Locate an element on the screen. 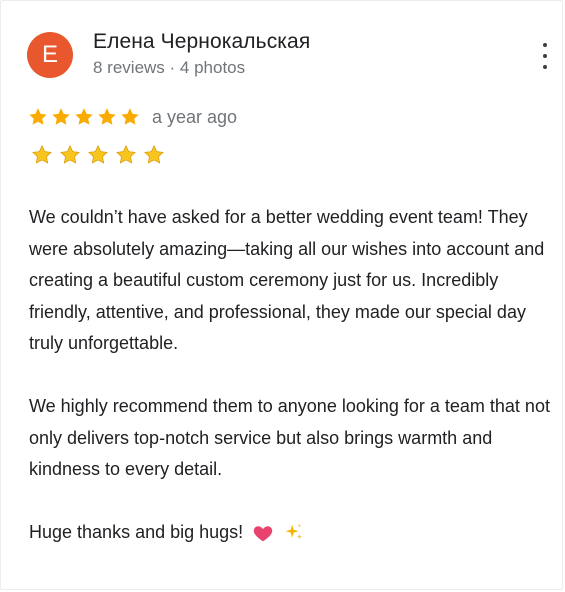 This screenshot has width=565, height=592. review-time: a year ago is located at coordinates (195, 116).